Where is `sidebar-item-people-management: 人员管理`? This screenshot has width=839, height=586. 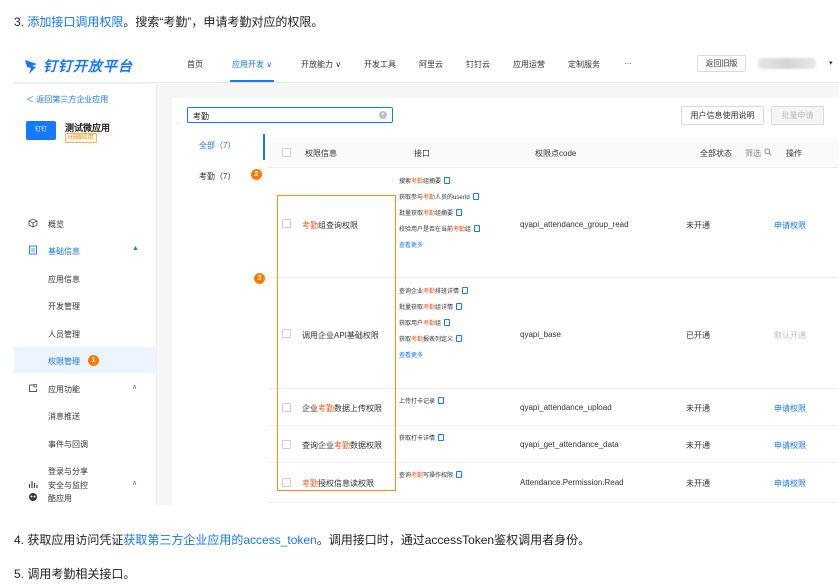 sidebar-item-people-management: 人员管理 is located at coordinates (85, 333).